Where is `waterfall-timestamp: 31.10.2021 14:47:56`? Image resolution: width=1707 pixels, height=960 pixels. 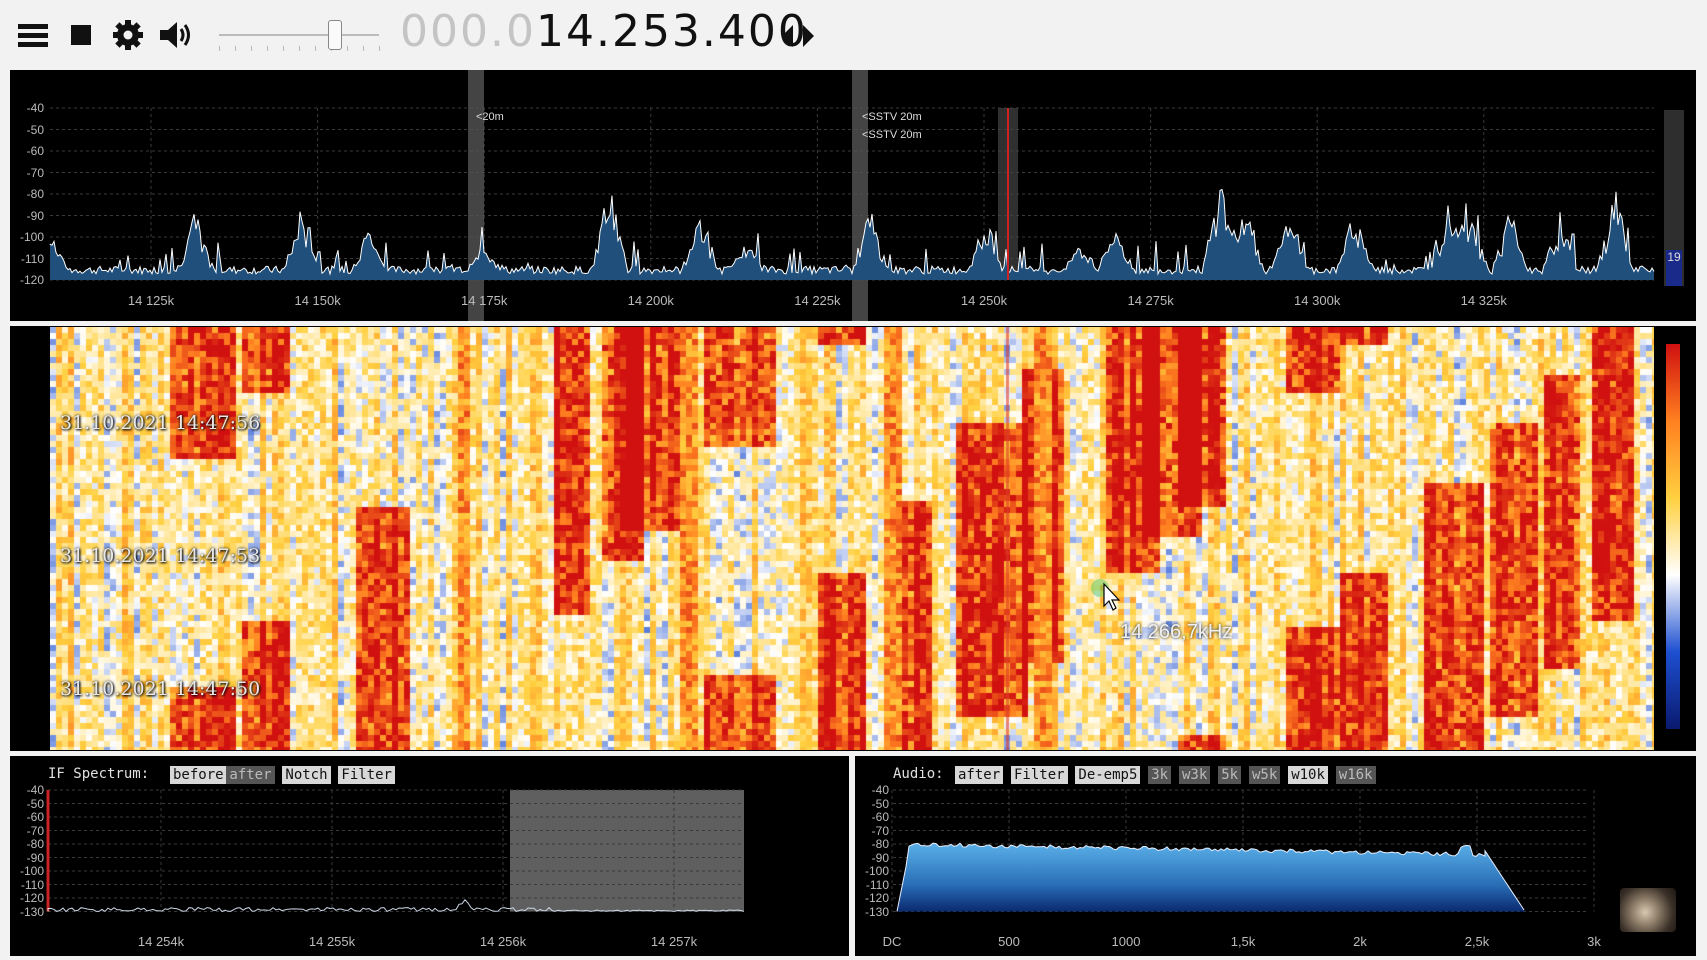 waterfall-timestamp: 31.10.2021 14:47:56 is located at coordinates (160, 423).